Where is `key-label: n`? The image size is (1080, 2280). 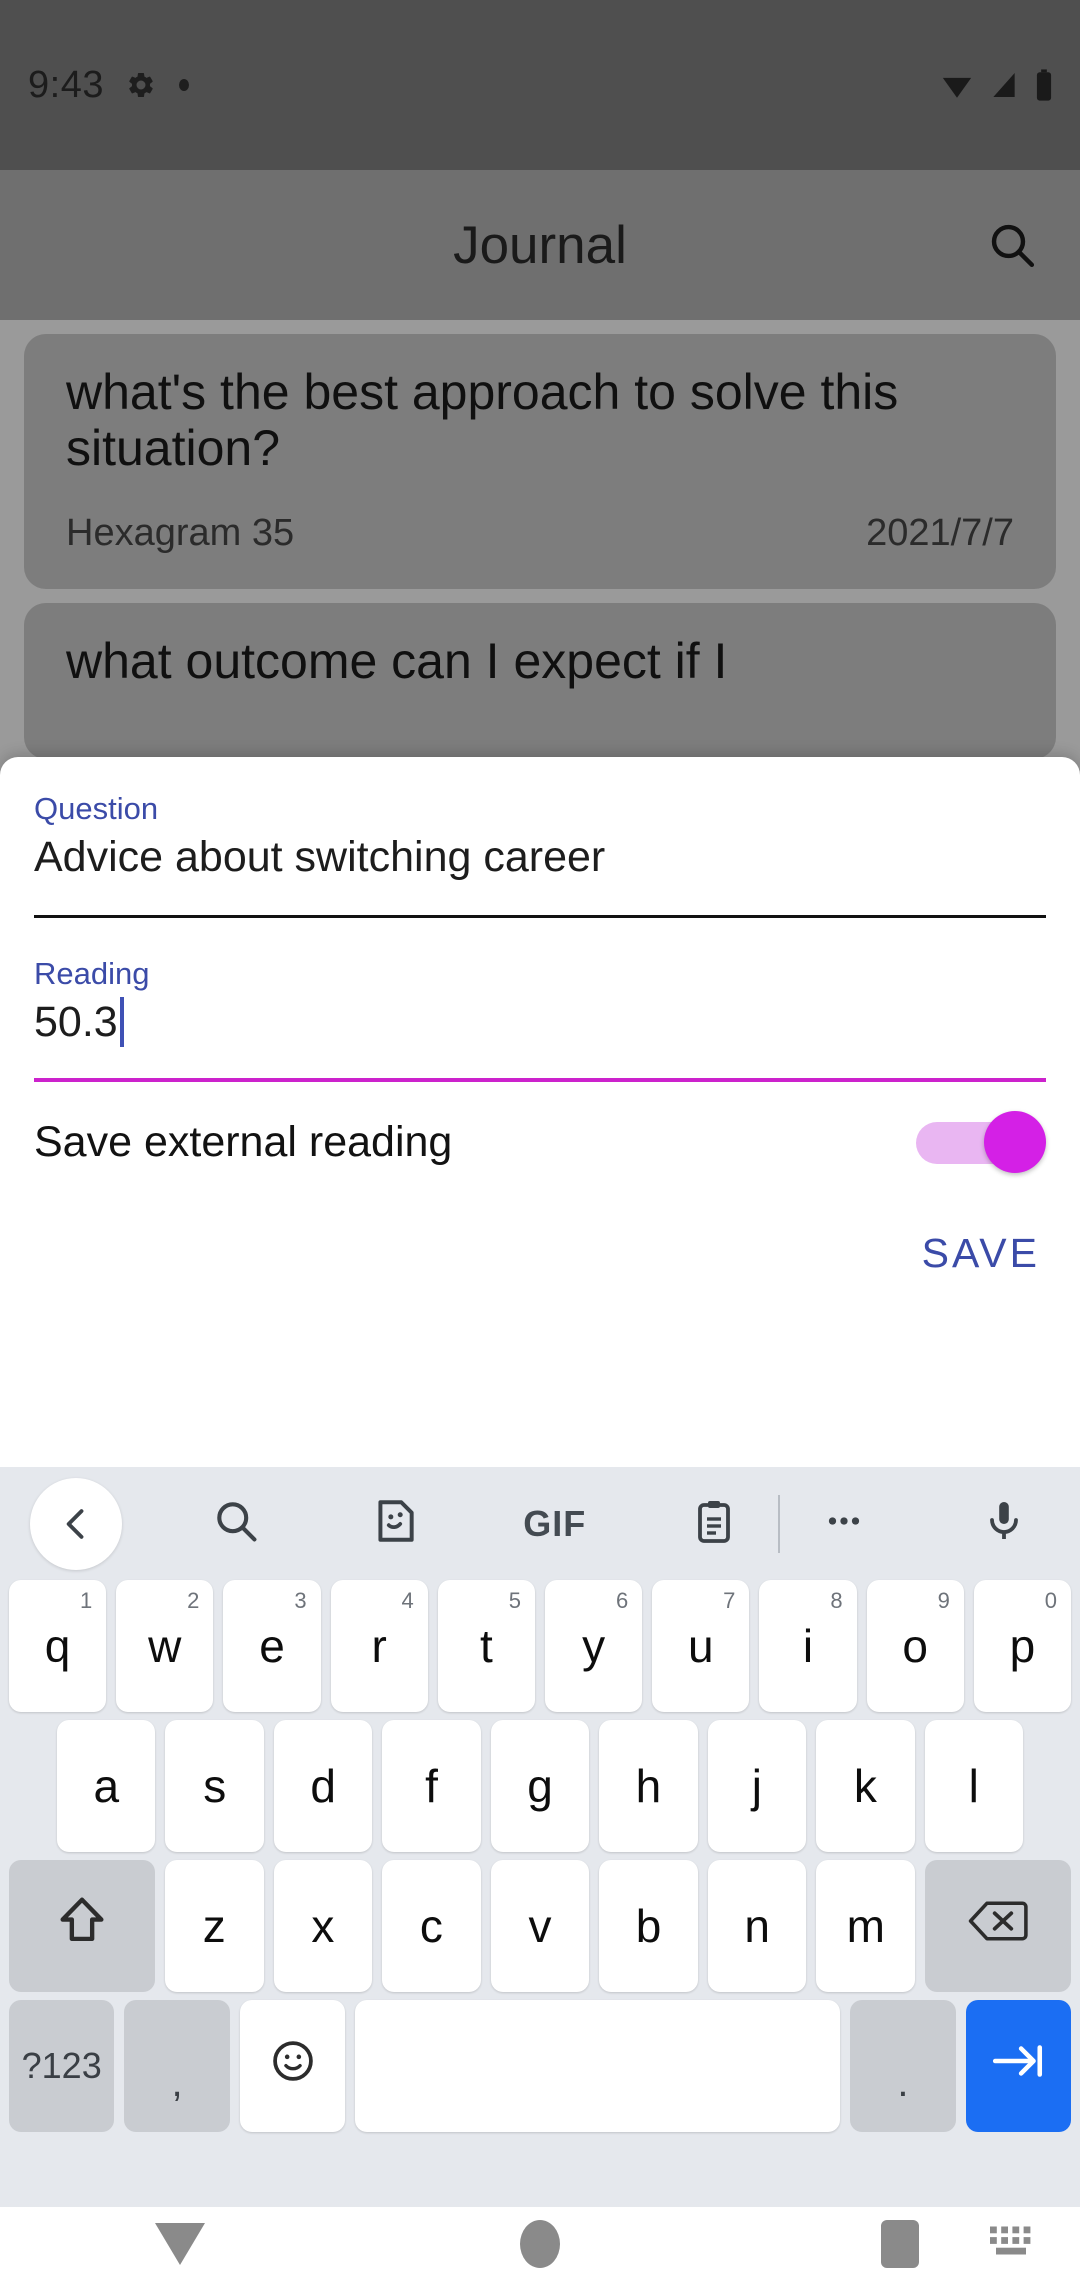
key-label: n is located at coordinates (757, 1926).